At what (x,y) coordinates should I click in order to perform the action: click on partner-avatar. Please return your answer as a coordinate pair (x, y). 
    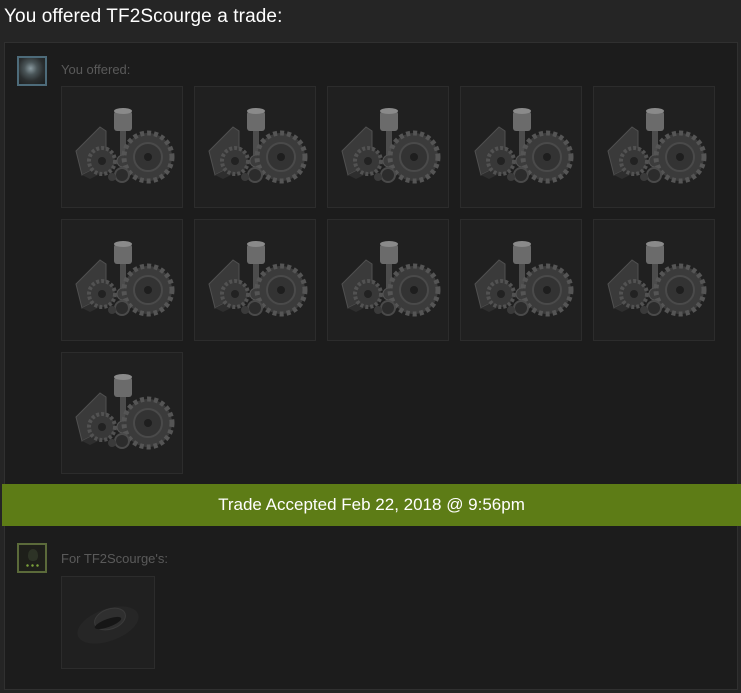
    Looking at the image, I should click on (32, 558).